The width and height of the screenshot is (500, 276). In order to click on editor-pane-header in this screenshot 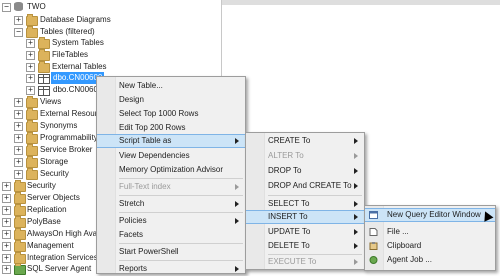, I will do `click(361, 2)`.